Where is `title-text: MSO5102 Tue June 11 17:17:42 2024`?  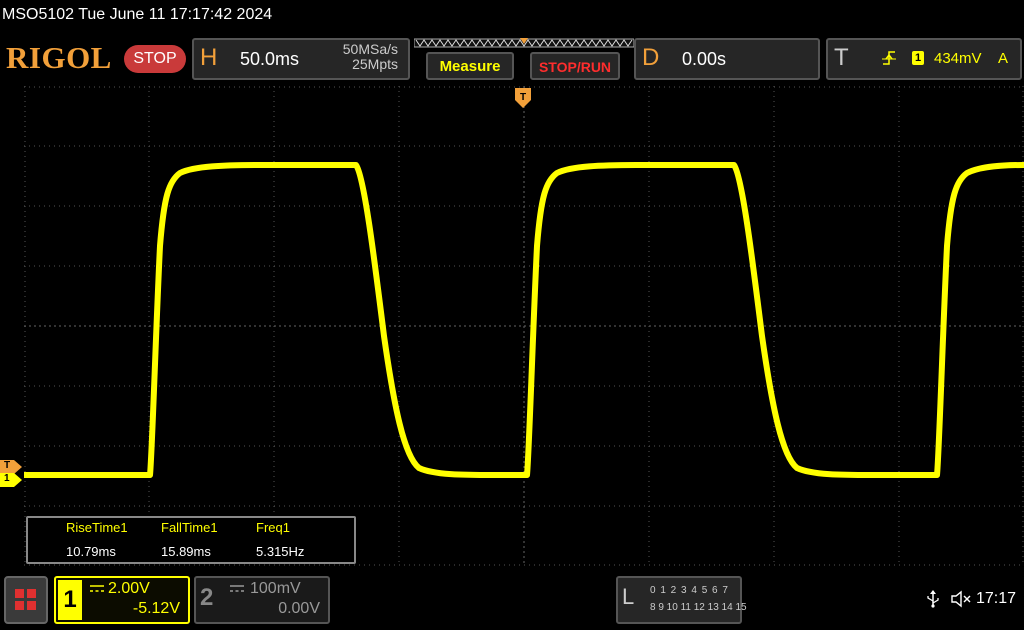
title-text: MSO5102 Tue June 11 17:17:42 2024 is located at coordinates (137, 14).